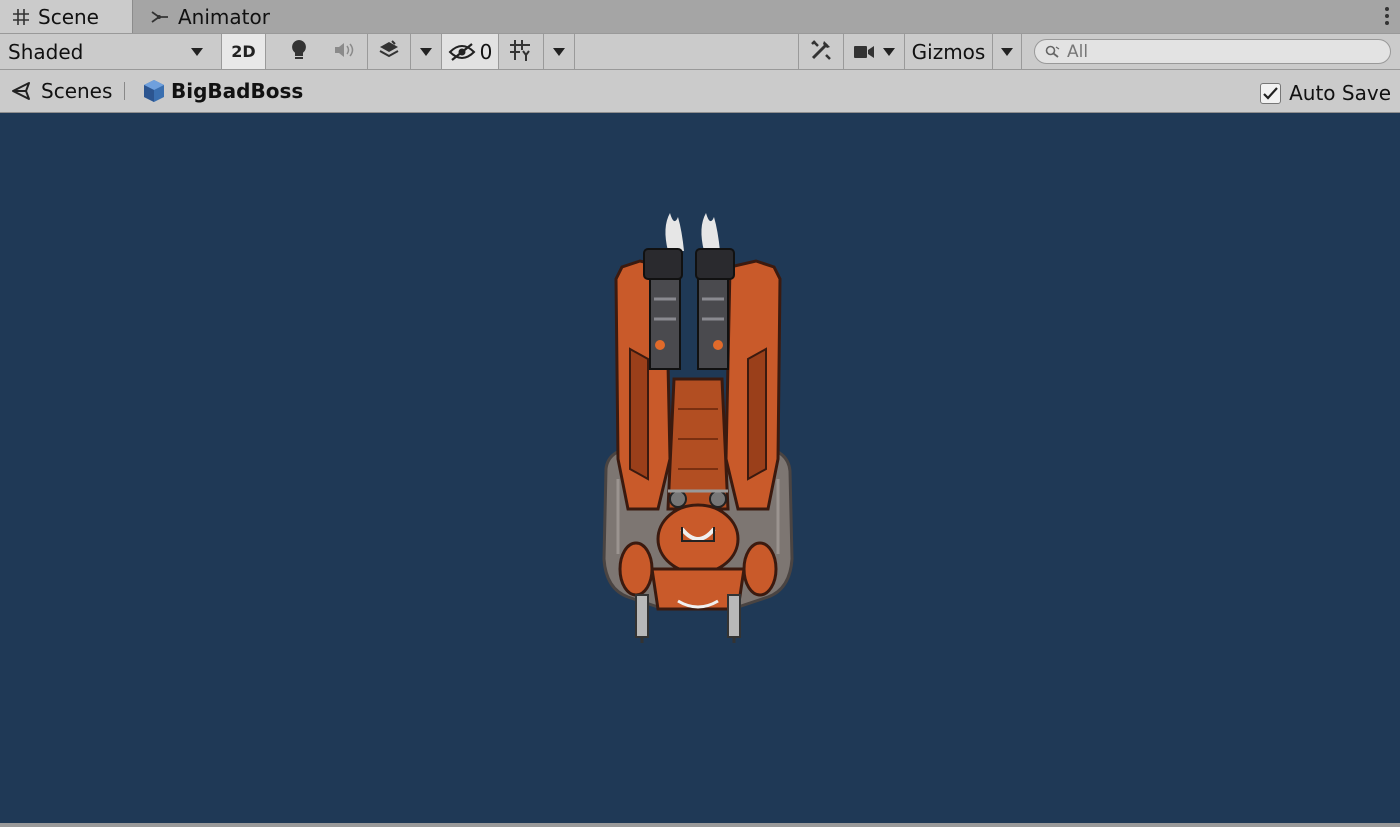 The height and width of the screenshot is (827, 1400). What do you see at coordinates (486, 51) in the screenshot?
I see `hidden-count: 0` at bounding box center [486, 51].